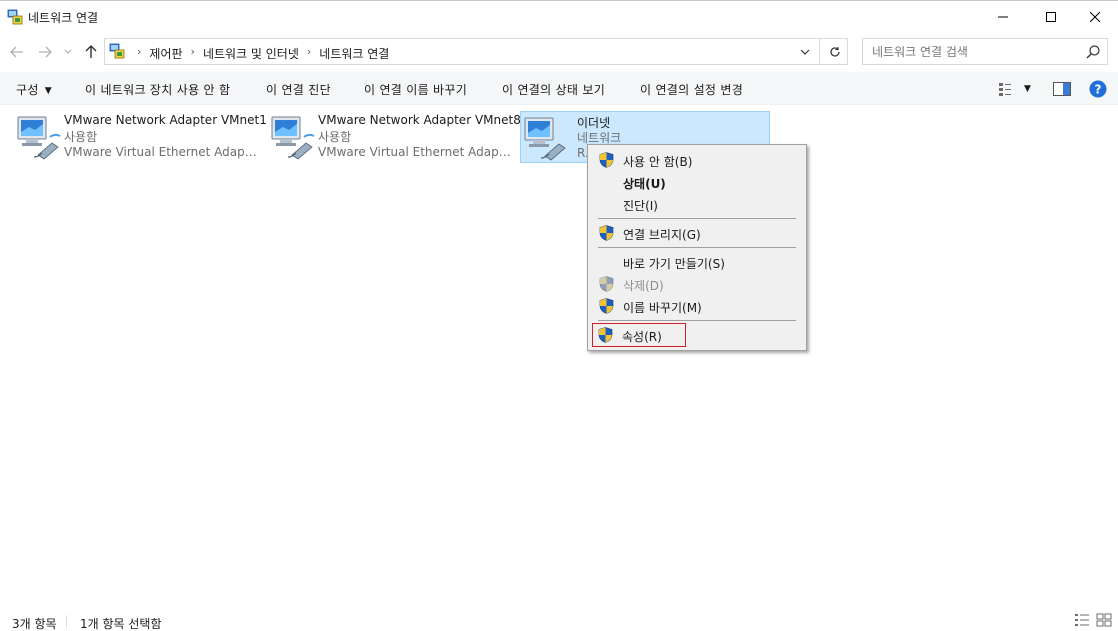 The image size is (1118, 631). What do you see at coordinates (662, 235) in the screenshot?
I see `menu-item-label: 연결 브리지(G)` at bounding box center [662, 235].